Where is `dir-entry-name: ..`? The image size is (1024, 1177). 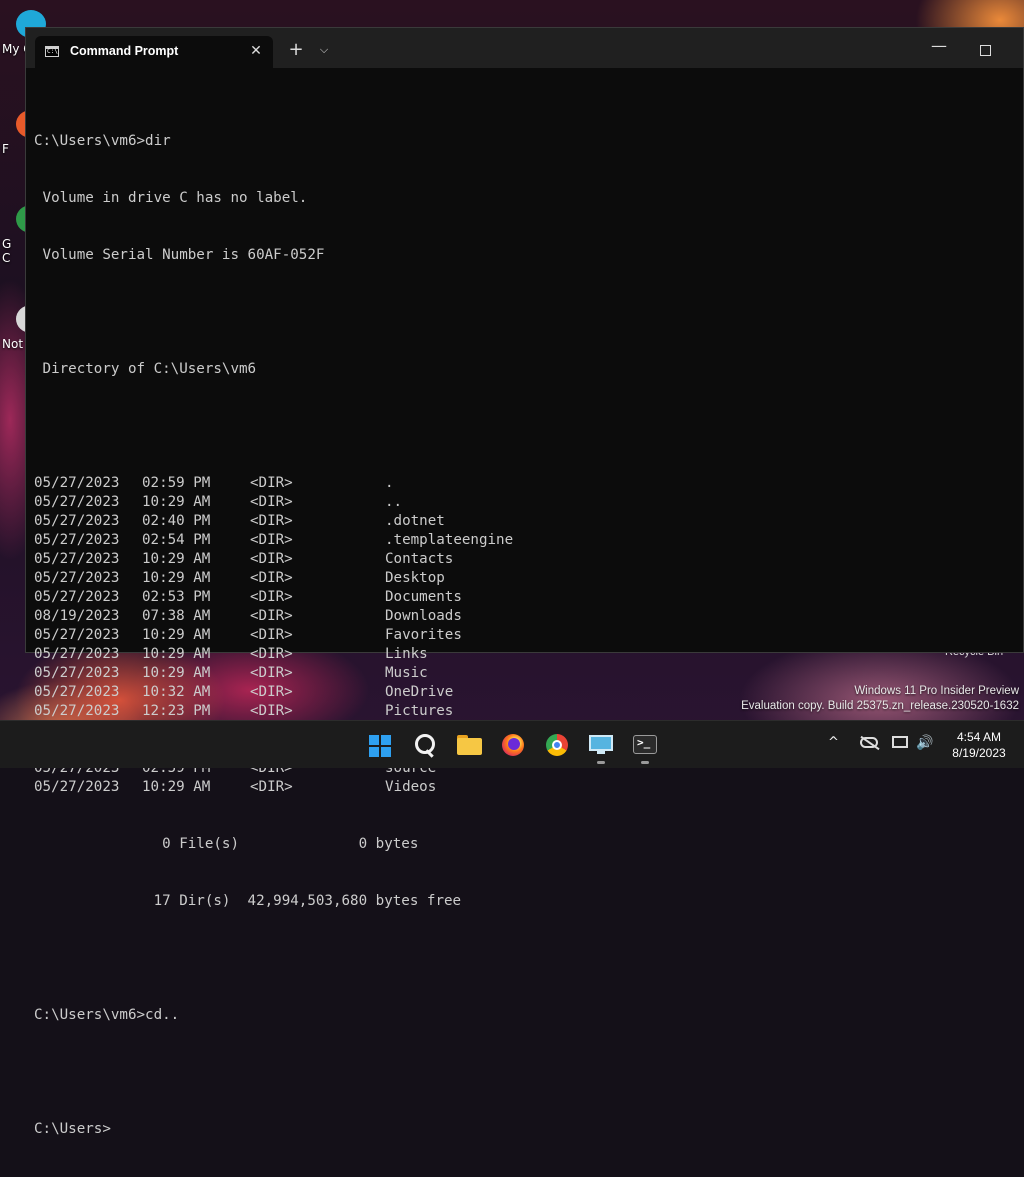 dir-entry-name: .. is located at coordinates (394, 502).